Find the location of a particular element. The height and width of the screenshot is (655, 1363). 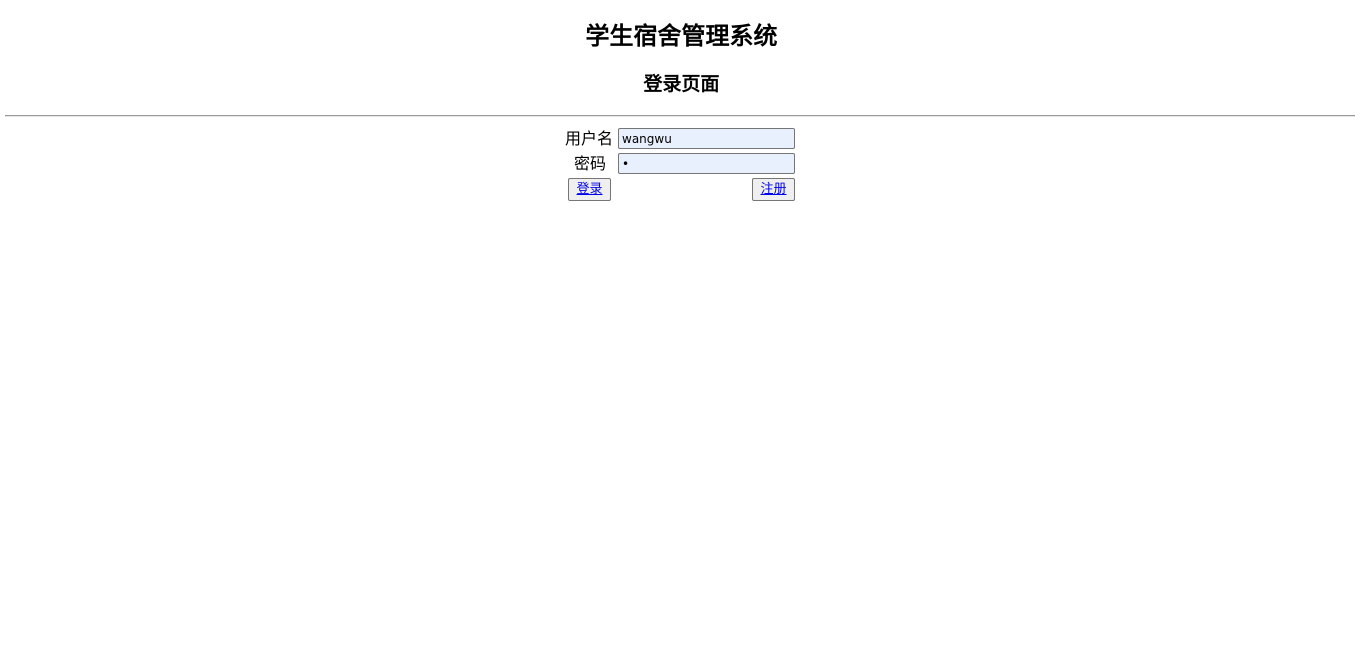

login-button: 登录 is located at coordinates (589, 189).